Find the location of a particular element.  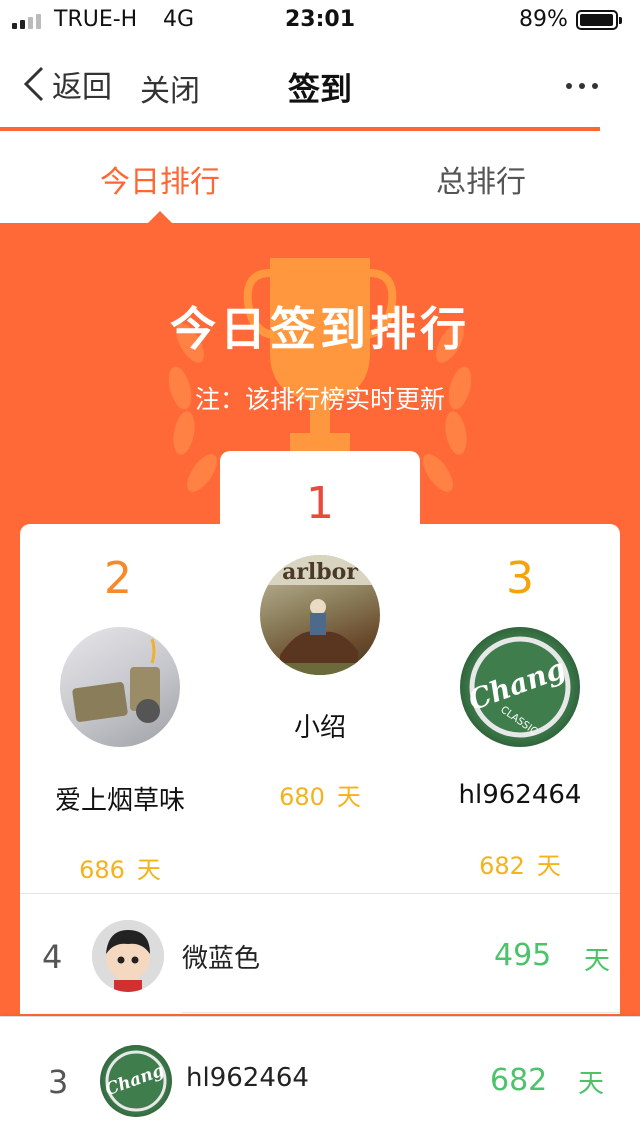

avatar: Chang is located at coordinates (136, 1081).